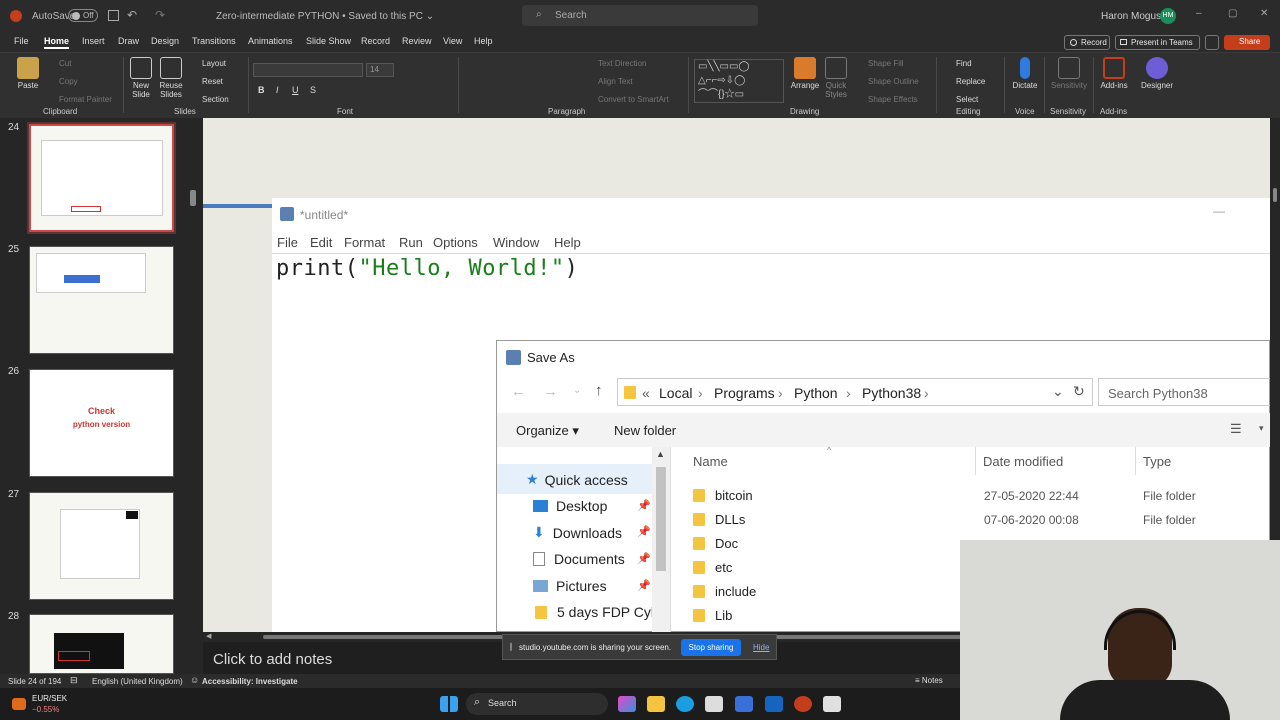  What do you see at coordinates (711, 647) in the screenshot?
I see `stop-sharing-button: Stop sharing` at bounding box center [711, 647].